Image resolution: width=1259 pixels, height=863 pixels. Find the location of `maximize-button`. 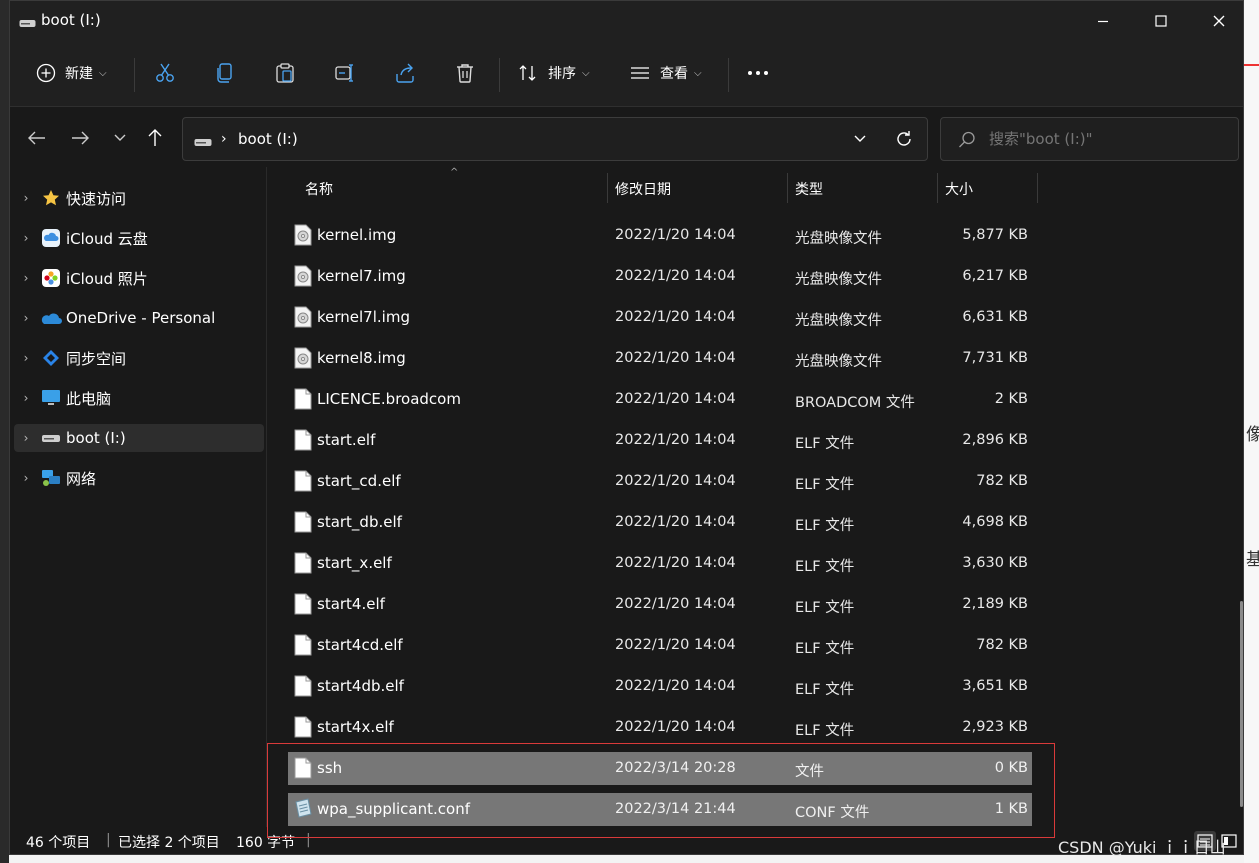

maximize-button is located at coordinates (1161, 21).